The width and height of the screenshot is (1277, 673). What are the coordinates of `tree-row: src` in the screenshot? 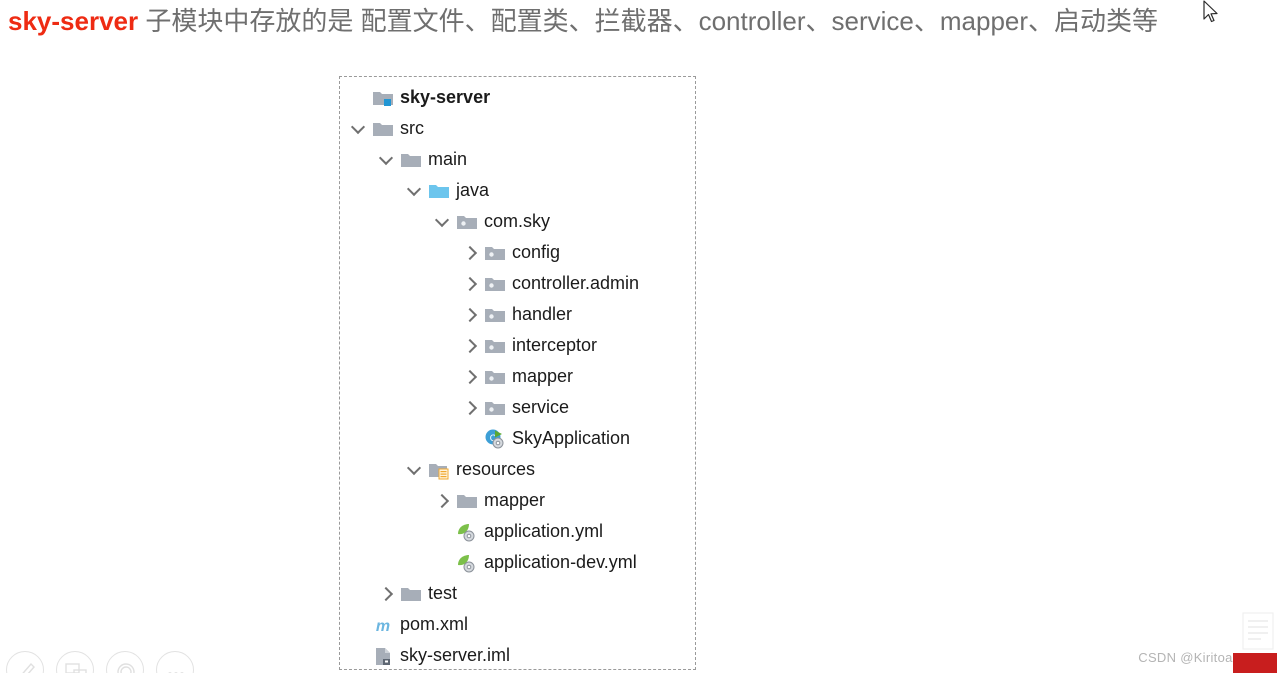 It's located at (517, 128).